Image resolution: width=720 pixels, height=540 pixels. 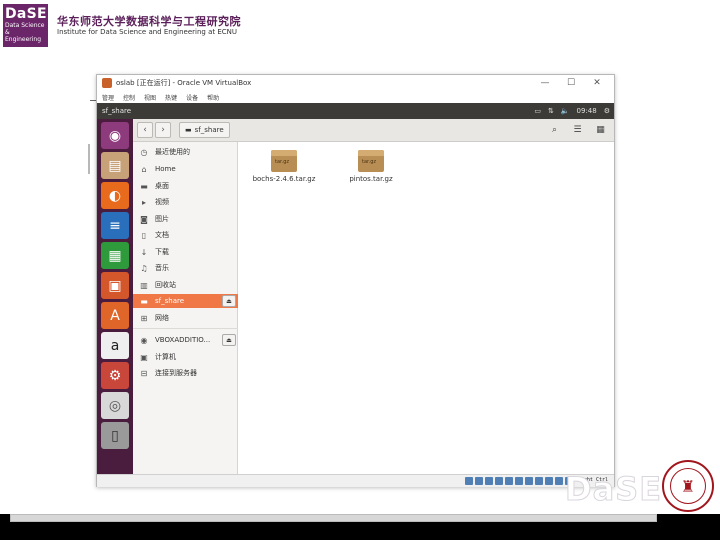 What do you see at coordinates (597, 83) in the screenshot?
I see `close-button: ✕` at bounding box center [597, 83].